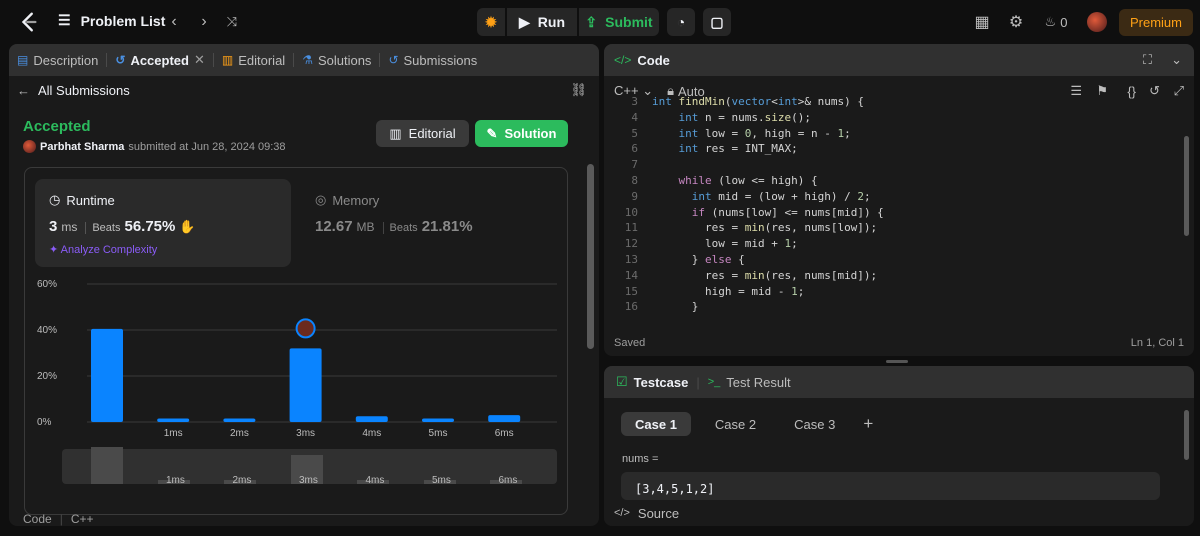 The height and width of the screenshot is (536, 1200). What do you see at coordinates (761, 196) in the screenshot?
I see `code-line: int mid = (low + high) / 2;` at bounding box center [761, 196].